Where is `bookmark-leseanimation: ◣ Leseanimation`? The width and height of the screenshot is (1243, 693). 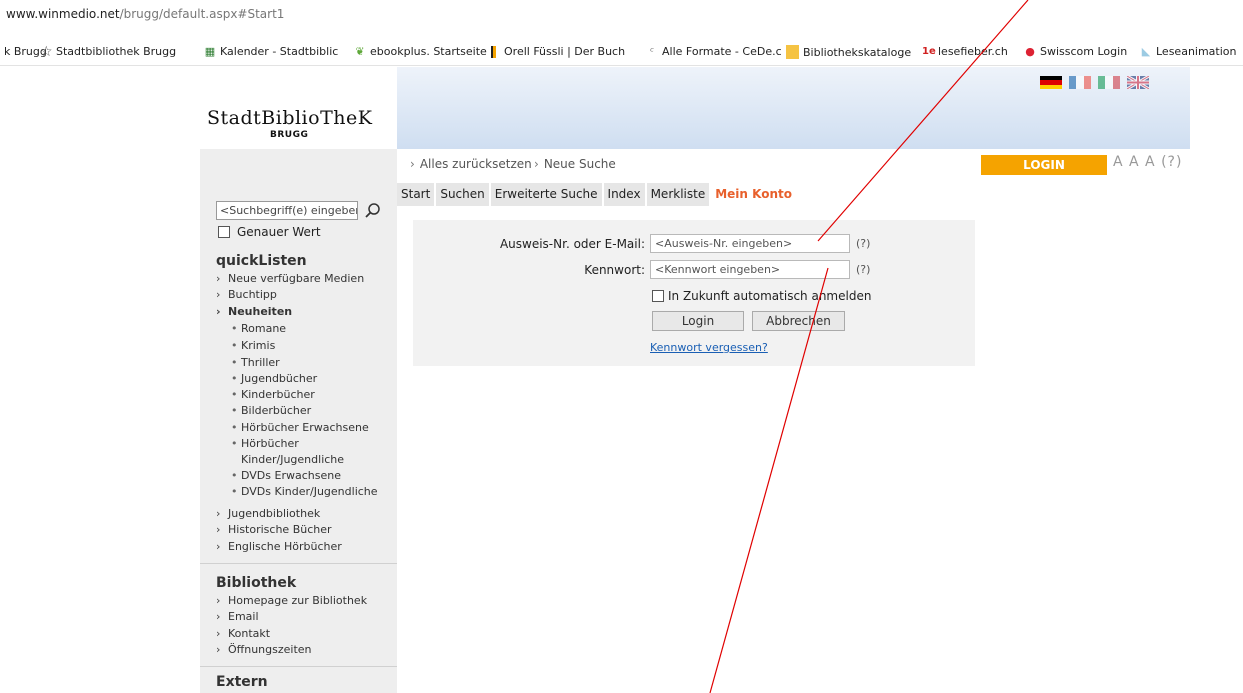 bookmark-leseanimation: ◣ Leseanimation is located at coordinates (1188, 51).